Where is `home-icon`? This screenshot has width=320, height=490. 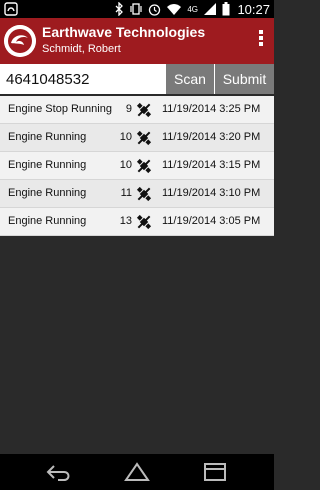
home-icon is located at coordinates (137, 472).